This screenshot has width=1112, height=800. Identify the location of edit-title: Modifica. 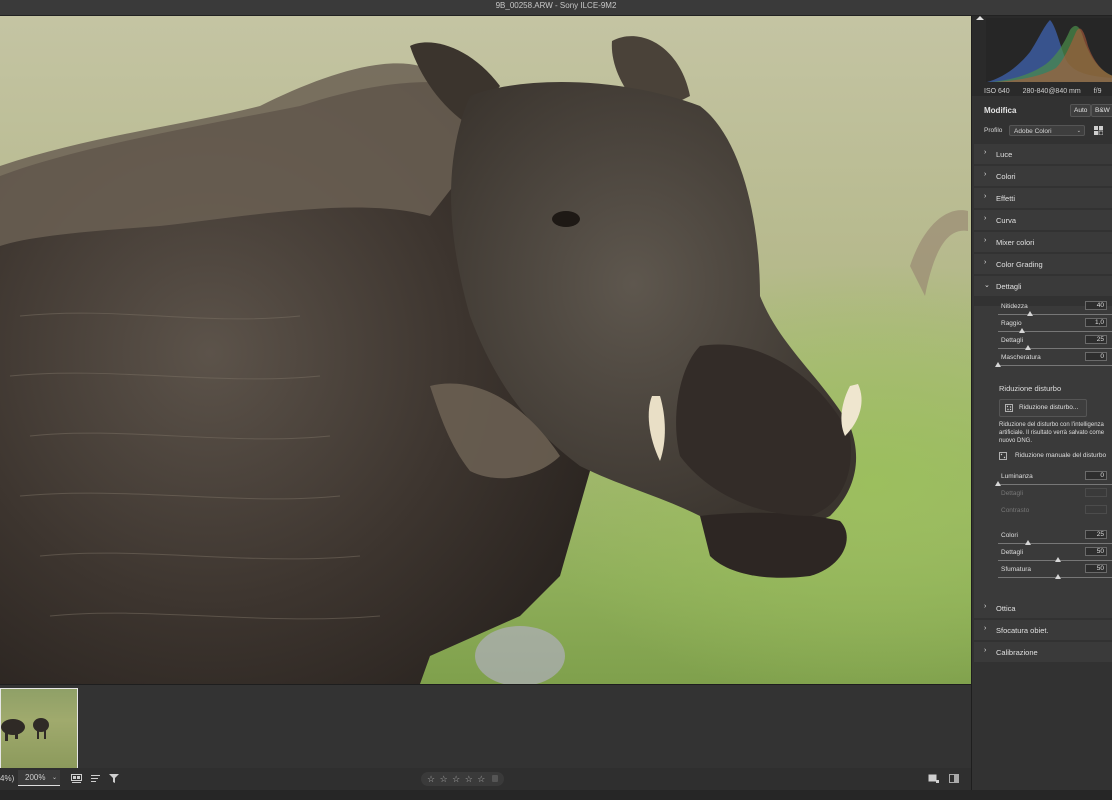
(1000, 110).